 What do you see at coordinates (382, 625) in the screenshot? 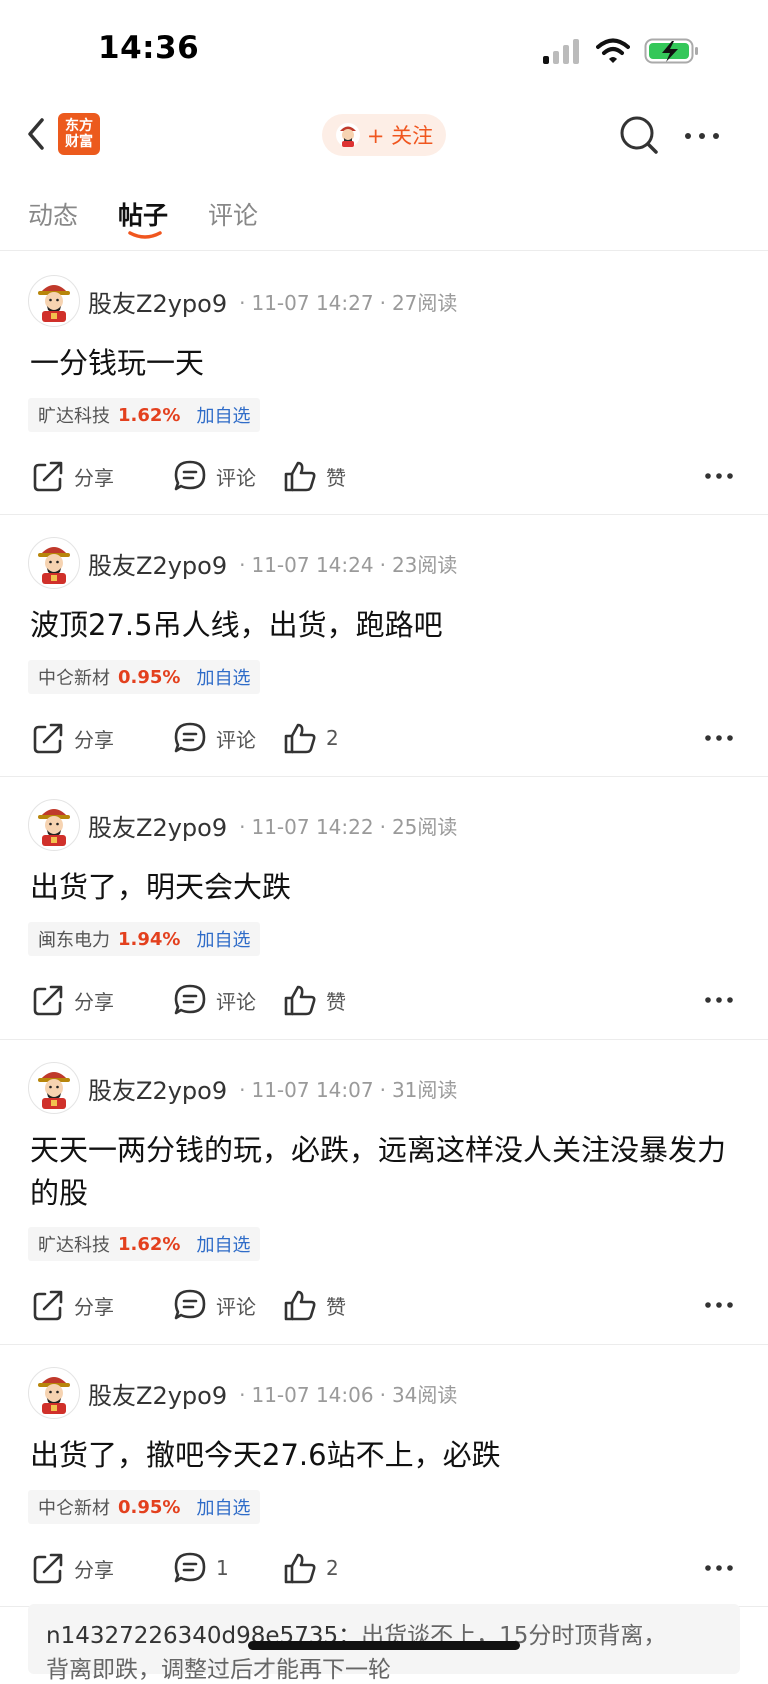
I see `post-text: 波顶27.5吊人线，出货，跑路吧` at bounding box center [382, 625].